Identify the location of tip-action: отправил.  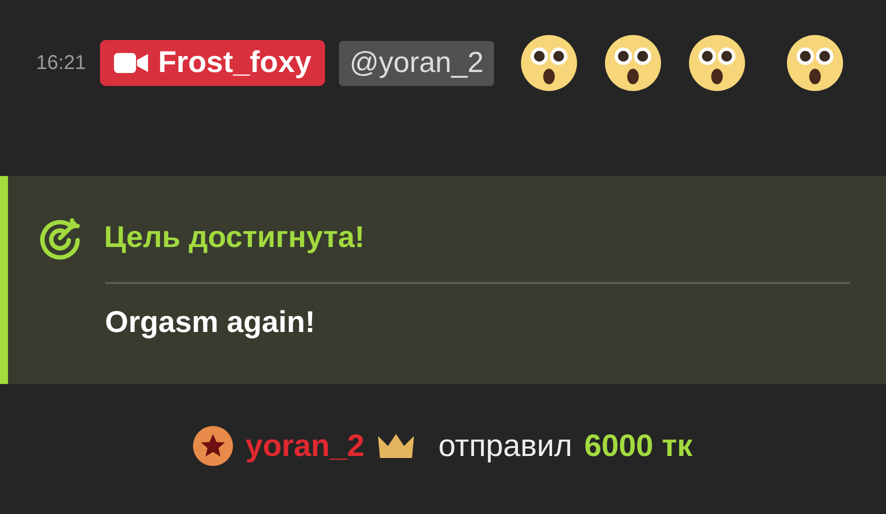
(505, 446).